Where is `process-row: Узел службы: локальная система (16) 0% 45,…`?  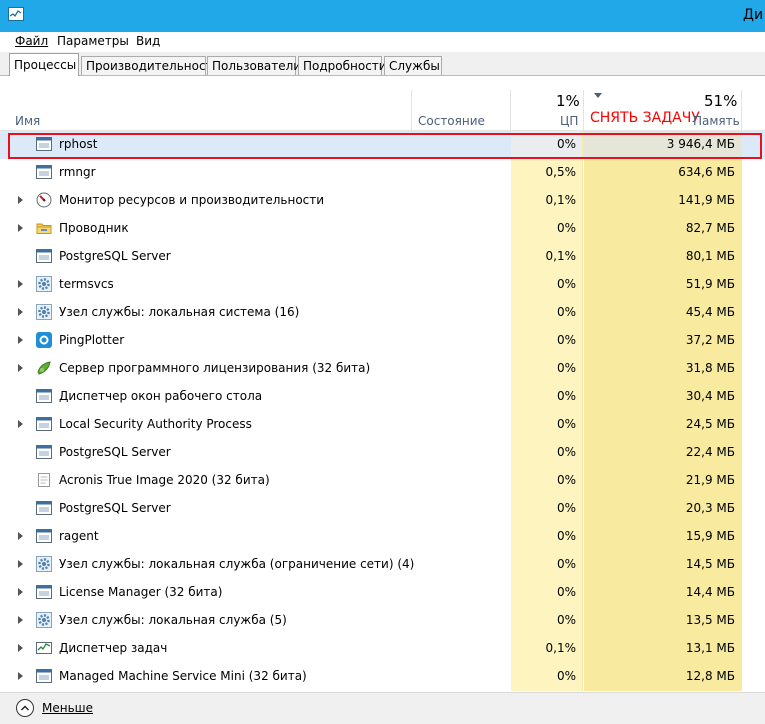 process-row: Узел службы: локальная система (16) 0% 45,… is located at coordinates (382, 313).